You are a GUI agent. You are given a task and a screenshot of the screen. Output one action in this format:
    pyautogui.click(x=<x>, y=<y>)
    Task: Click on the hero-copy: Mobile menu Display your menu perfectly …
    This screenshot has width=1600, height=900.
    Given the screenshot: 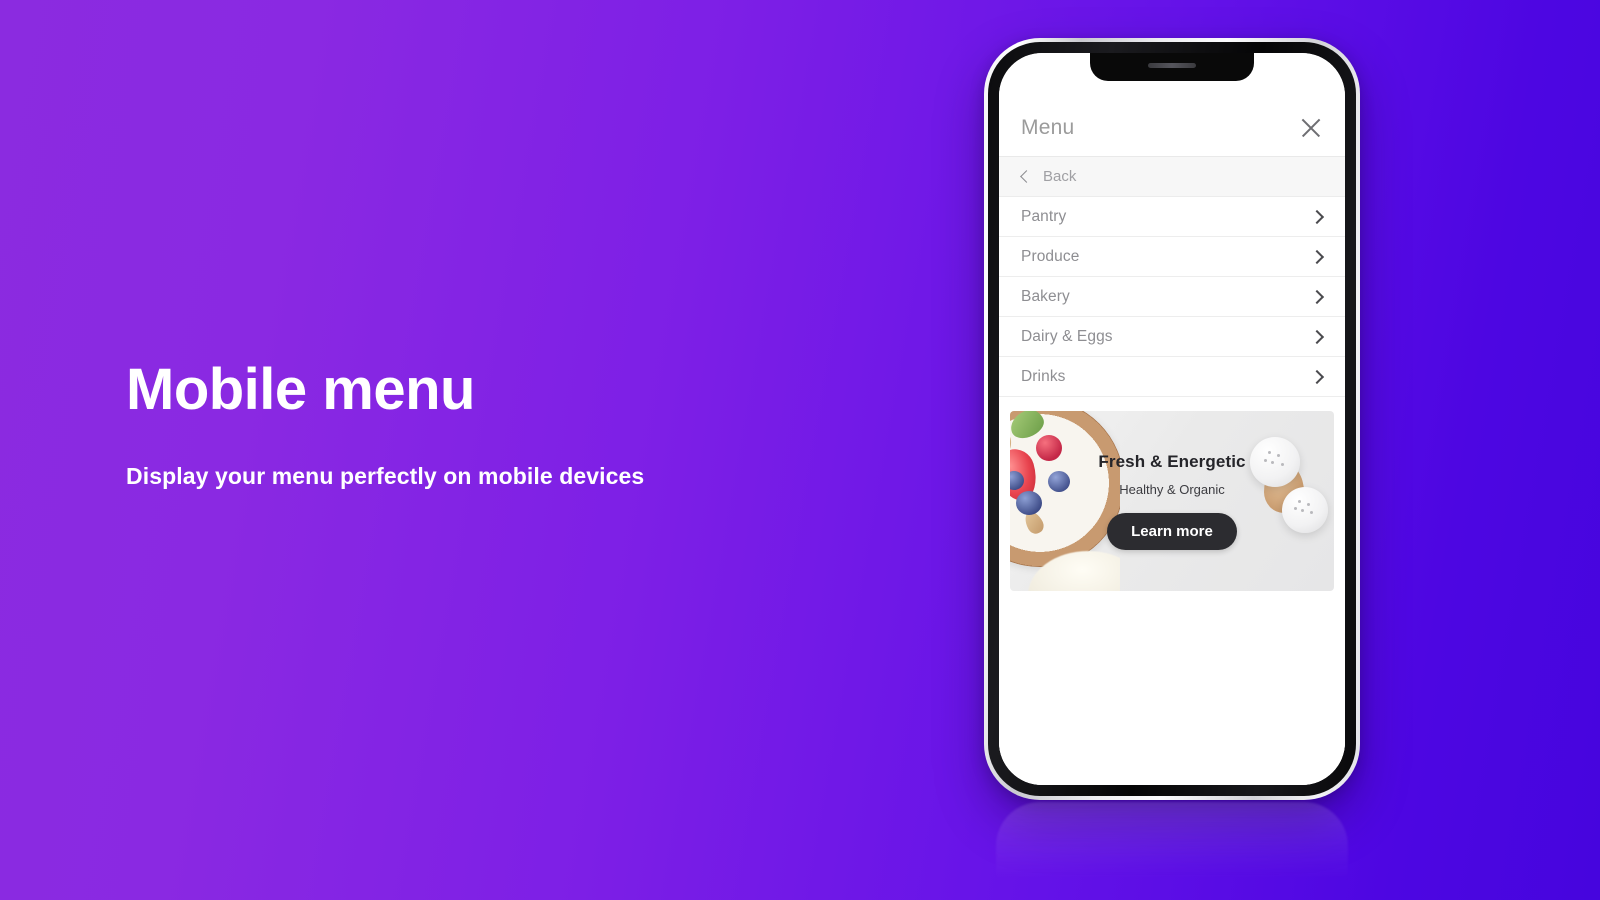 What is the action you would take?
    pyautogui.click(x=506, y=423)
    